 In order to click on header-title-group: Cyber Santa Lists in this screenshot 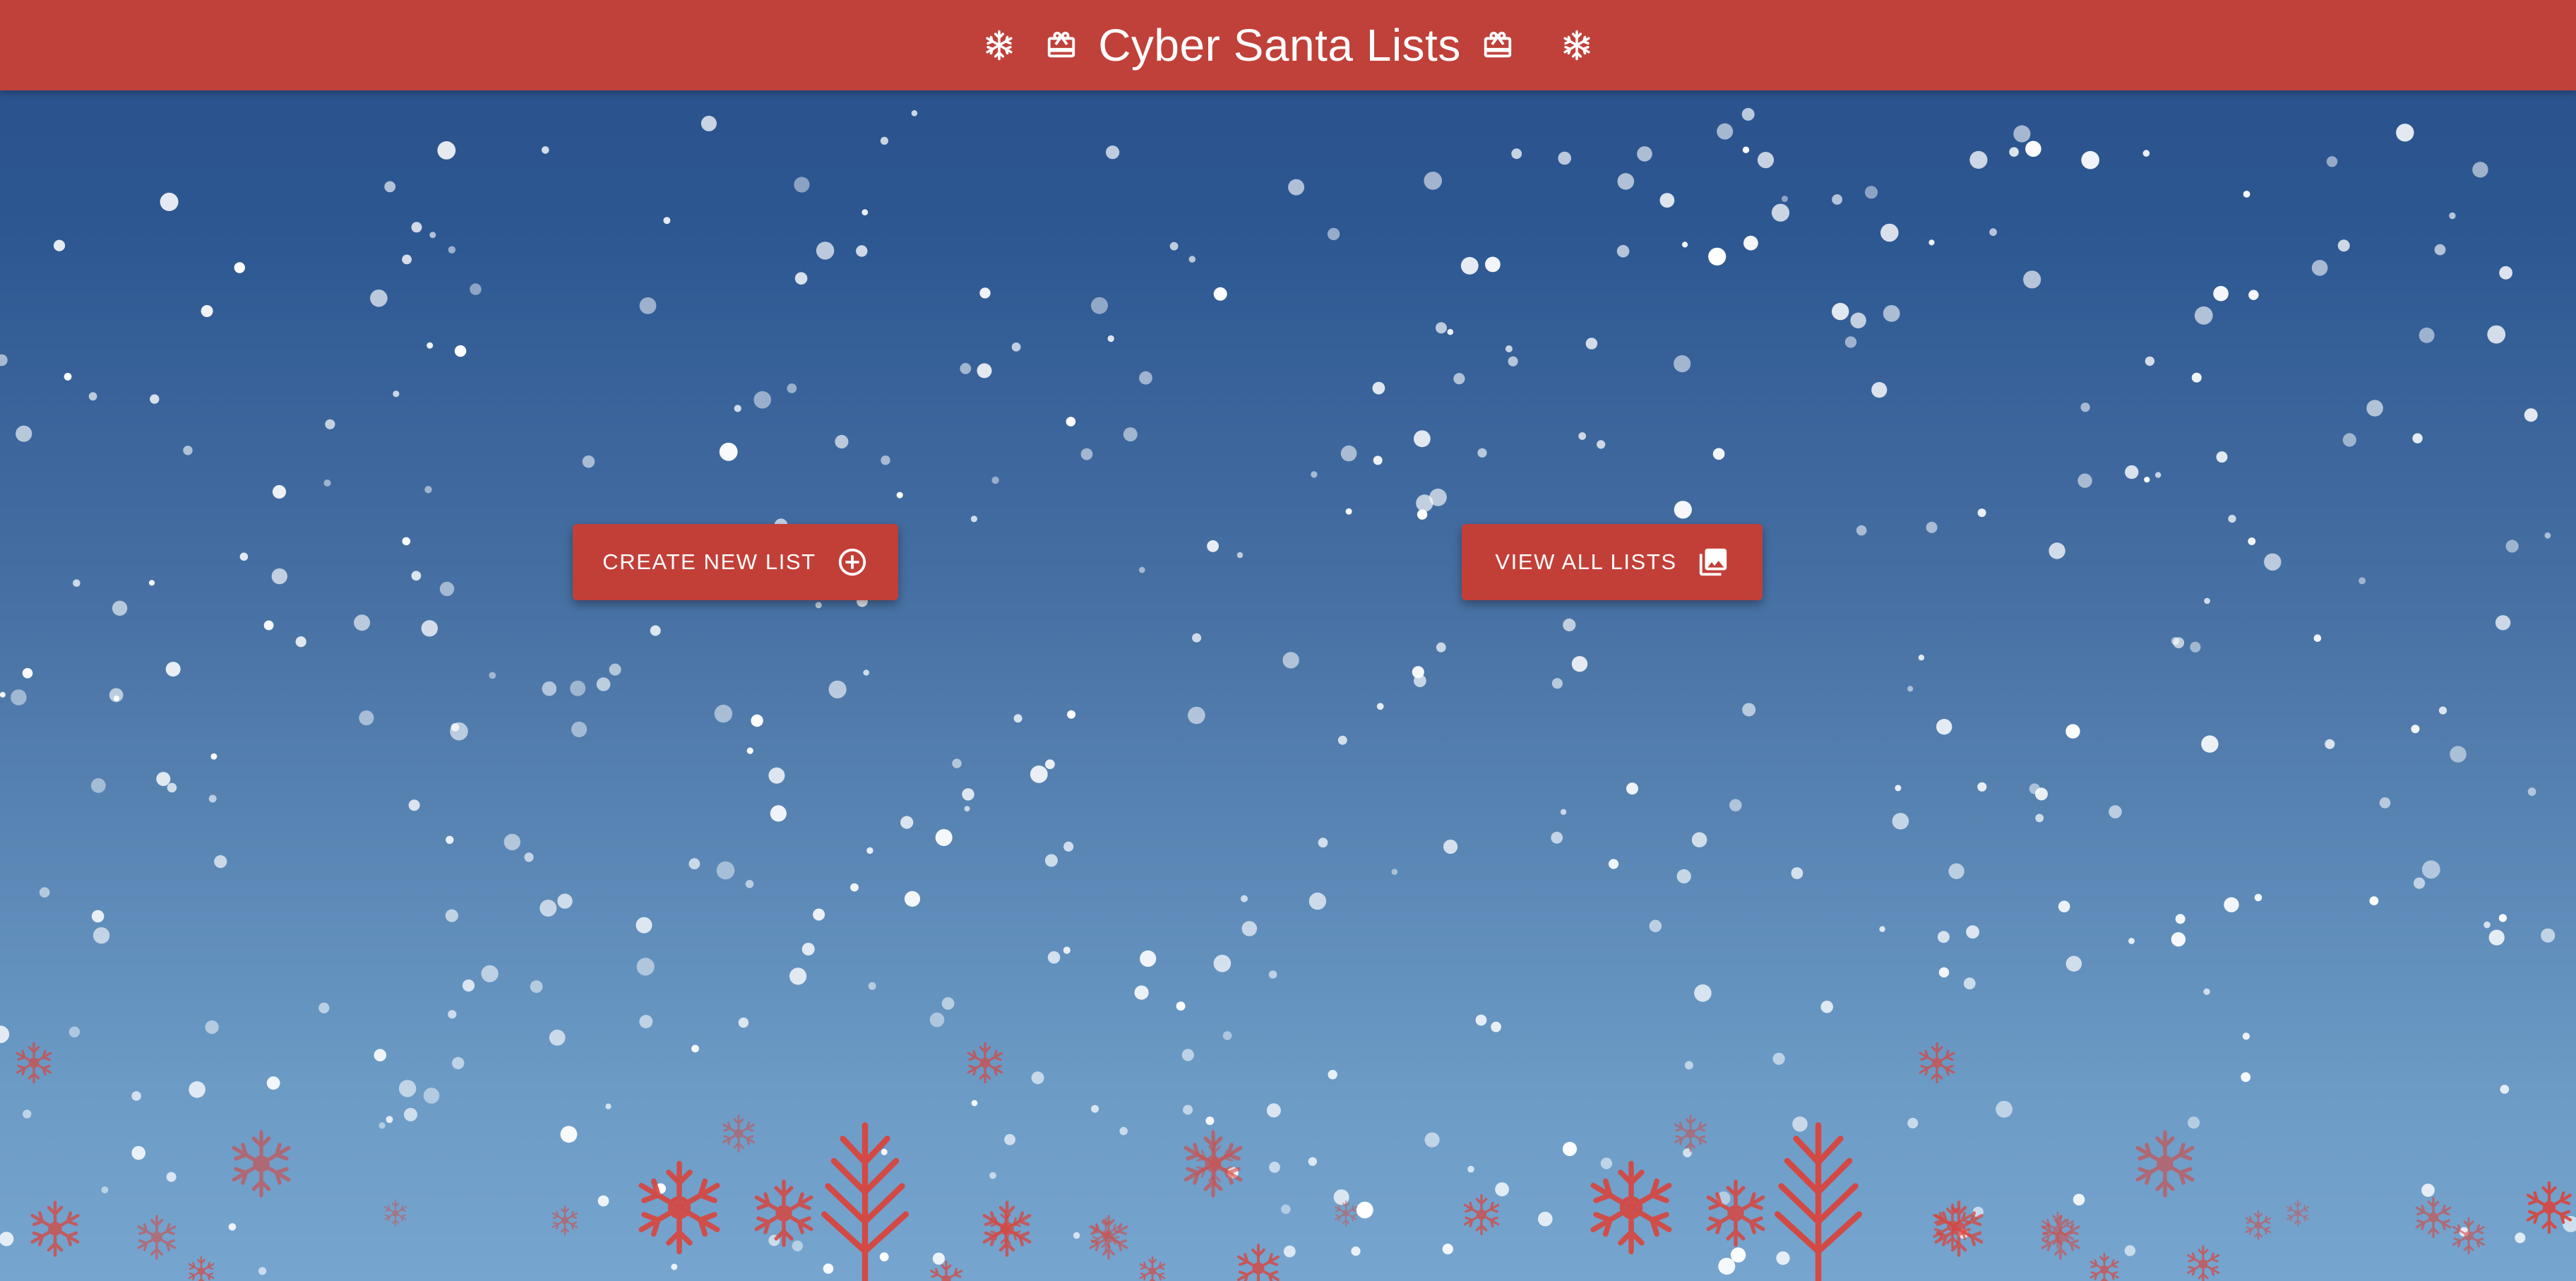, I will do `click(1288, 45)`.